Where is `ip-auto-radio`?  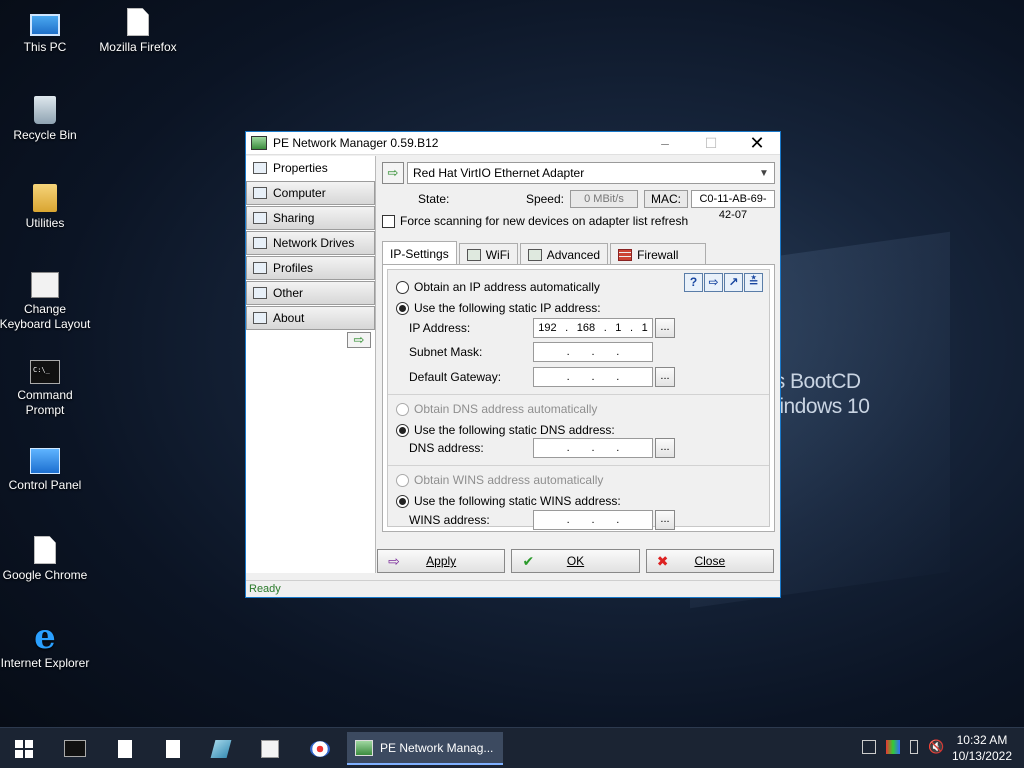 ip-auto-radio is located at coordinates (402, 287).